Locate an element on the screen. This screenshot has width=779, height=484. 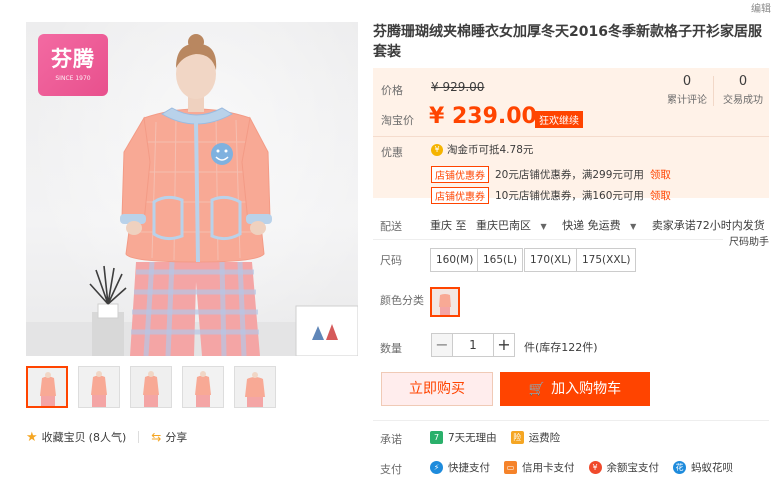
yuebao-item: ¥ 余额宝支付 is located at coordinates (624, 467).